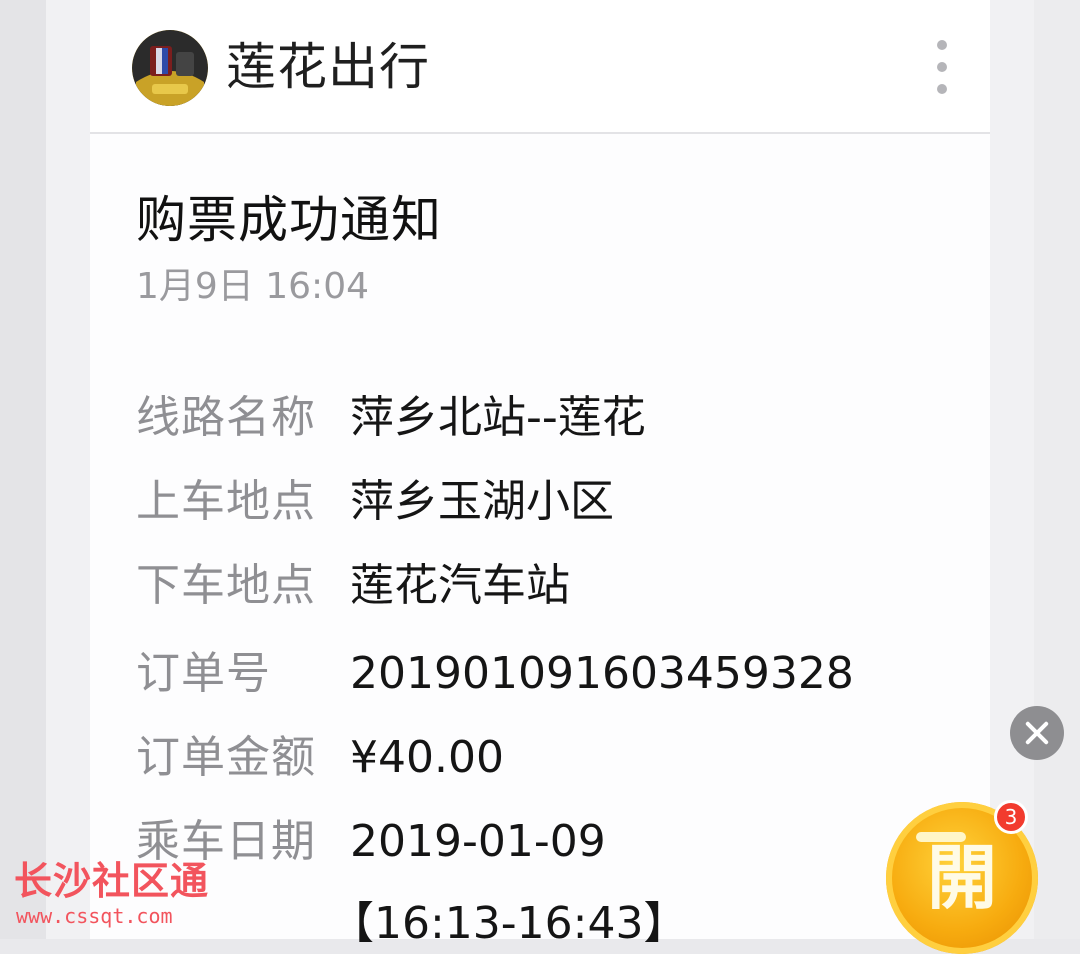  What do you see at coordinates (289, 220) in the screenshot?
I see `message-title: 购票成功通知` at bounding box center [289, 220].